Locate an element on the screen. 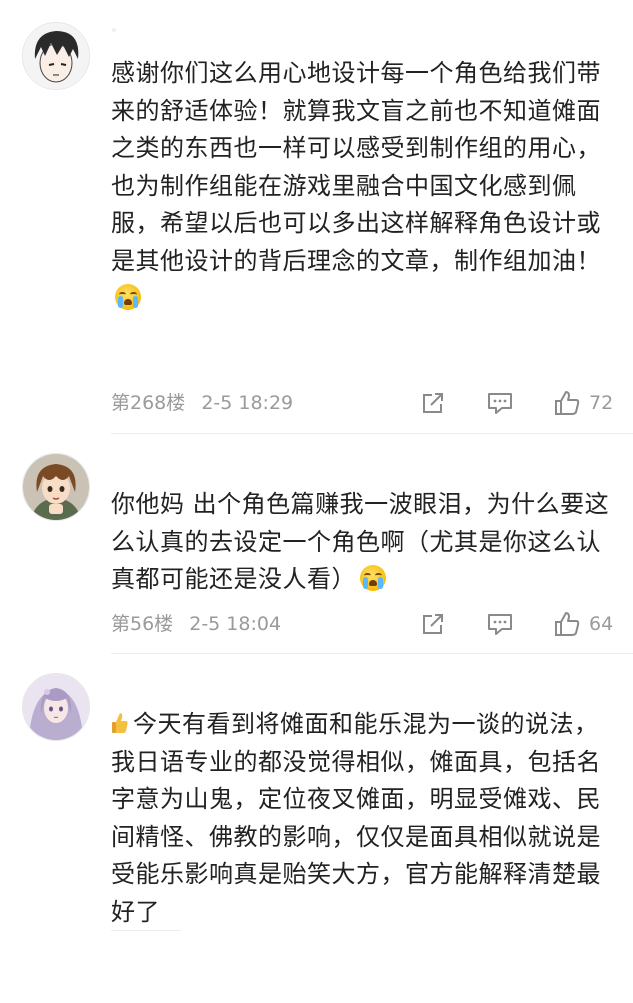 Image resolution: width=633 pixels, height=1003 pixels. like-count: 64 is located at coordinates (601, 624).